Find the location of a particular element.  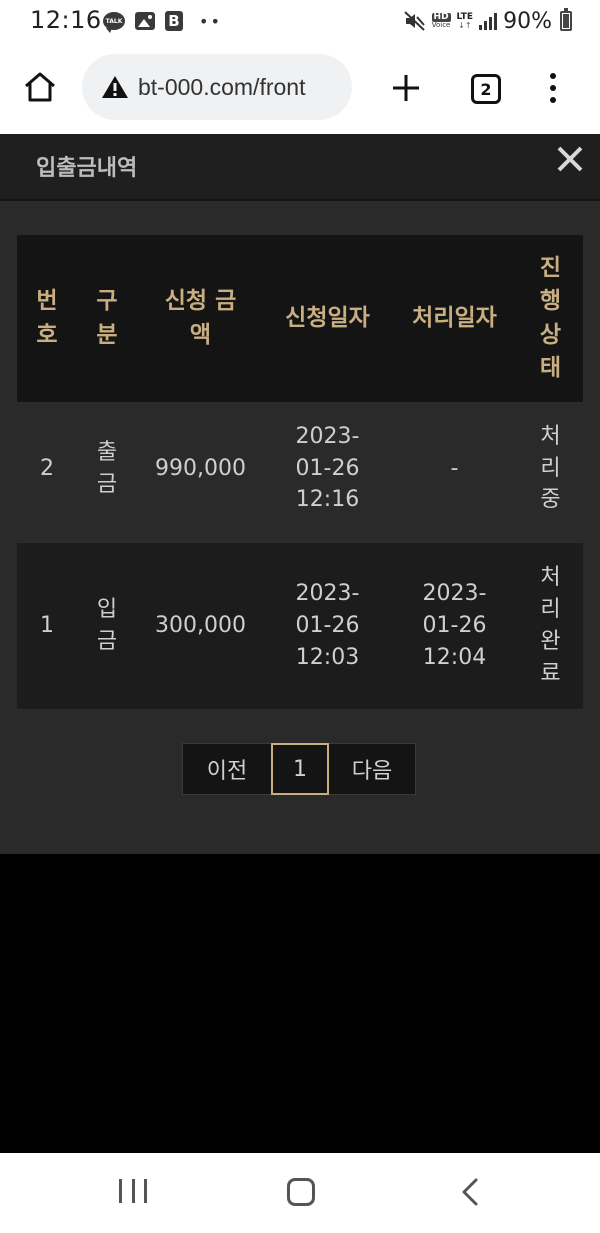

b-app-icon: B is located at coordinates (174, 21).